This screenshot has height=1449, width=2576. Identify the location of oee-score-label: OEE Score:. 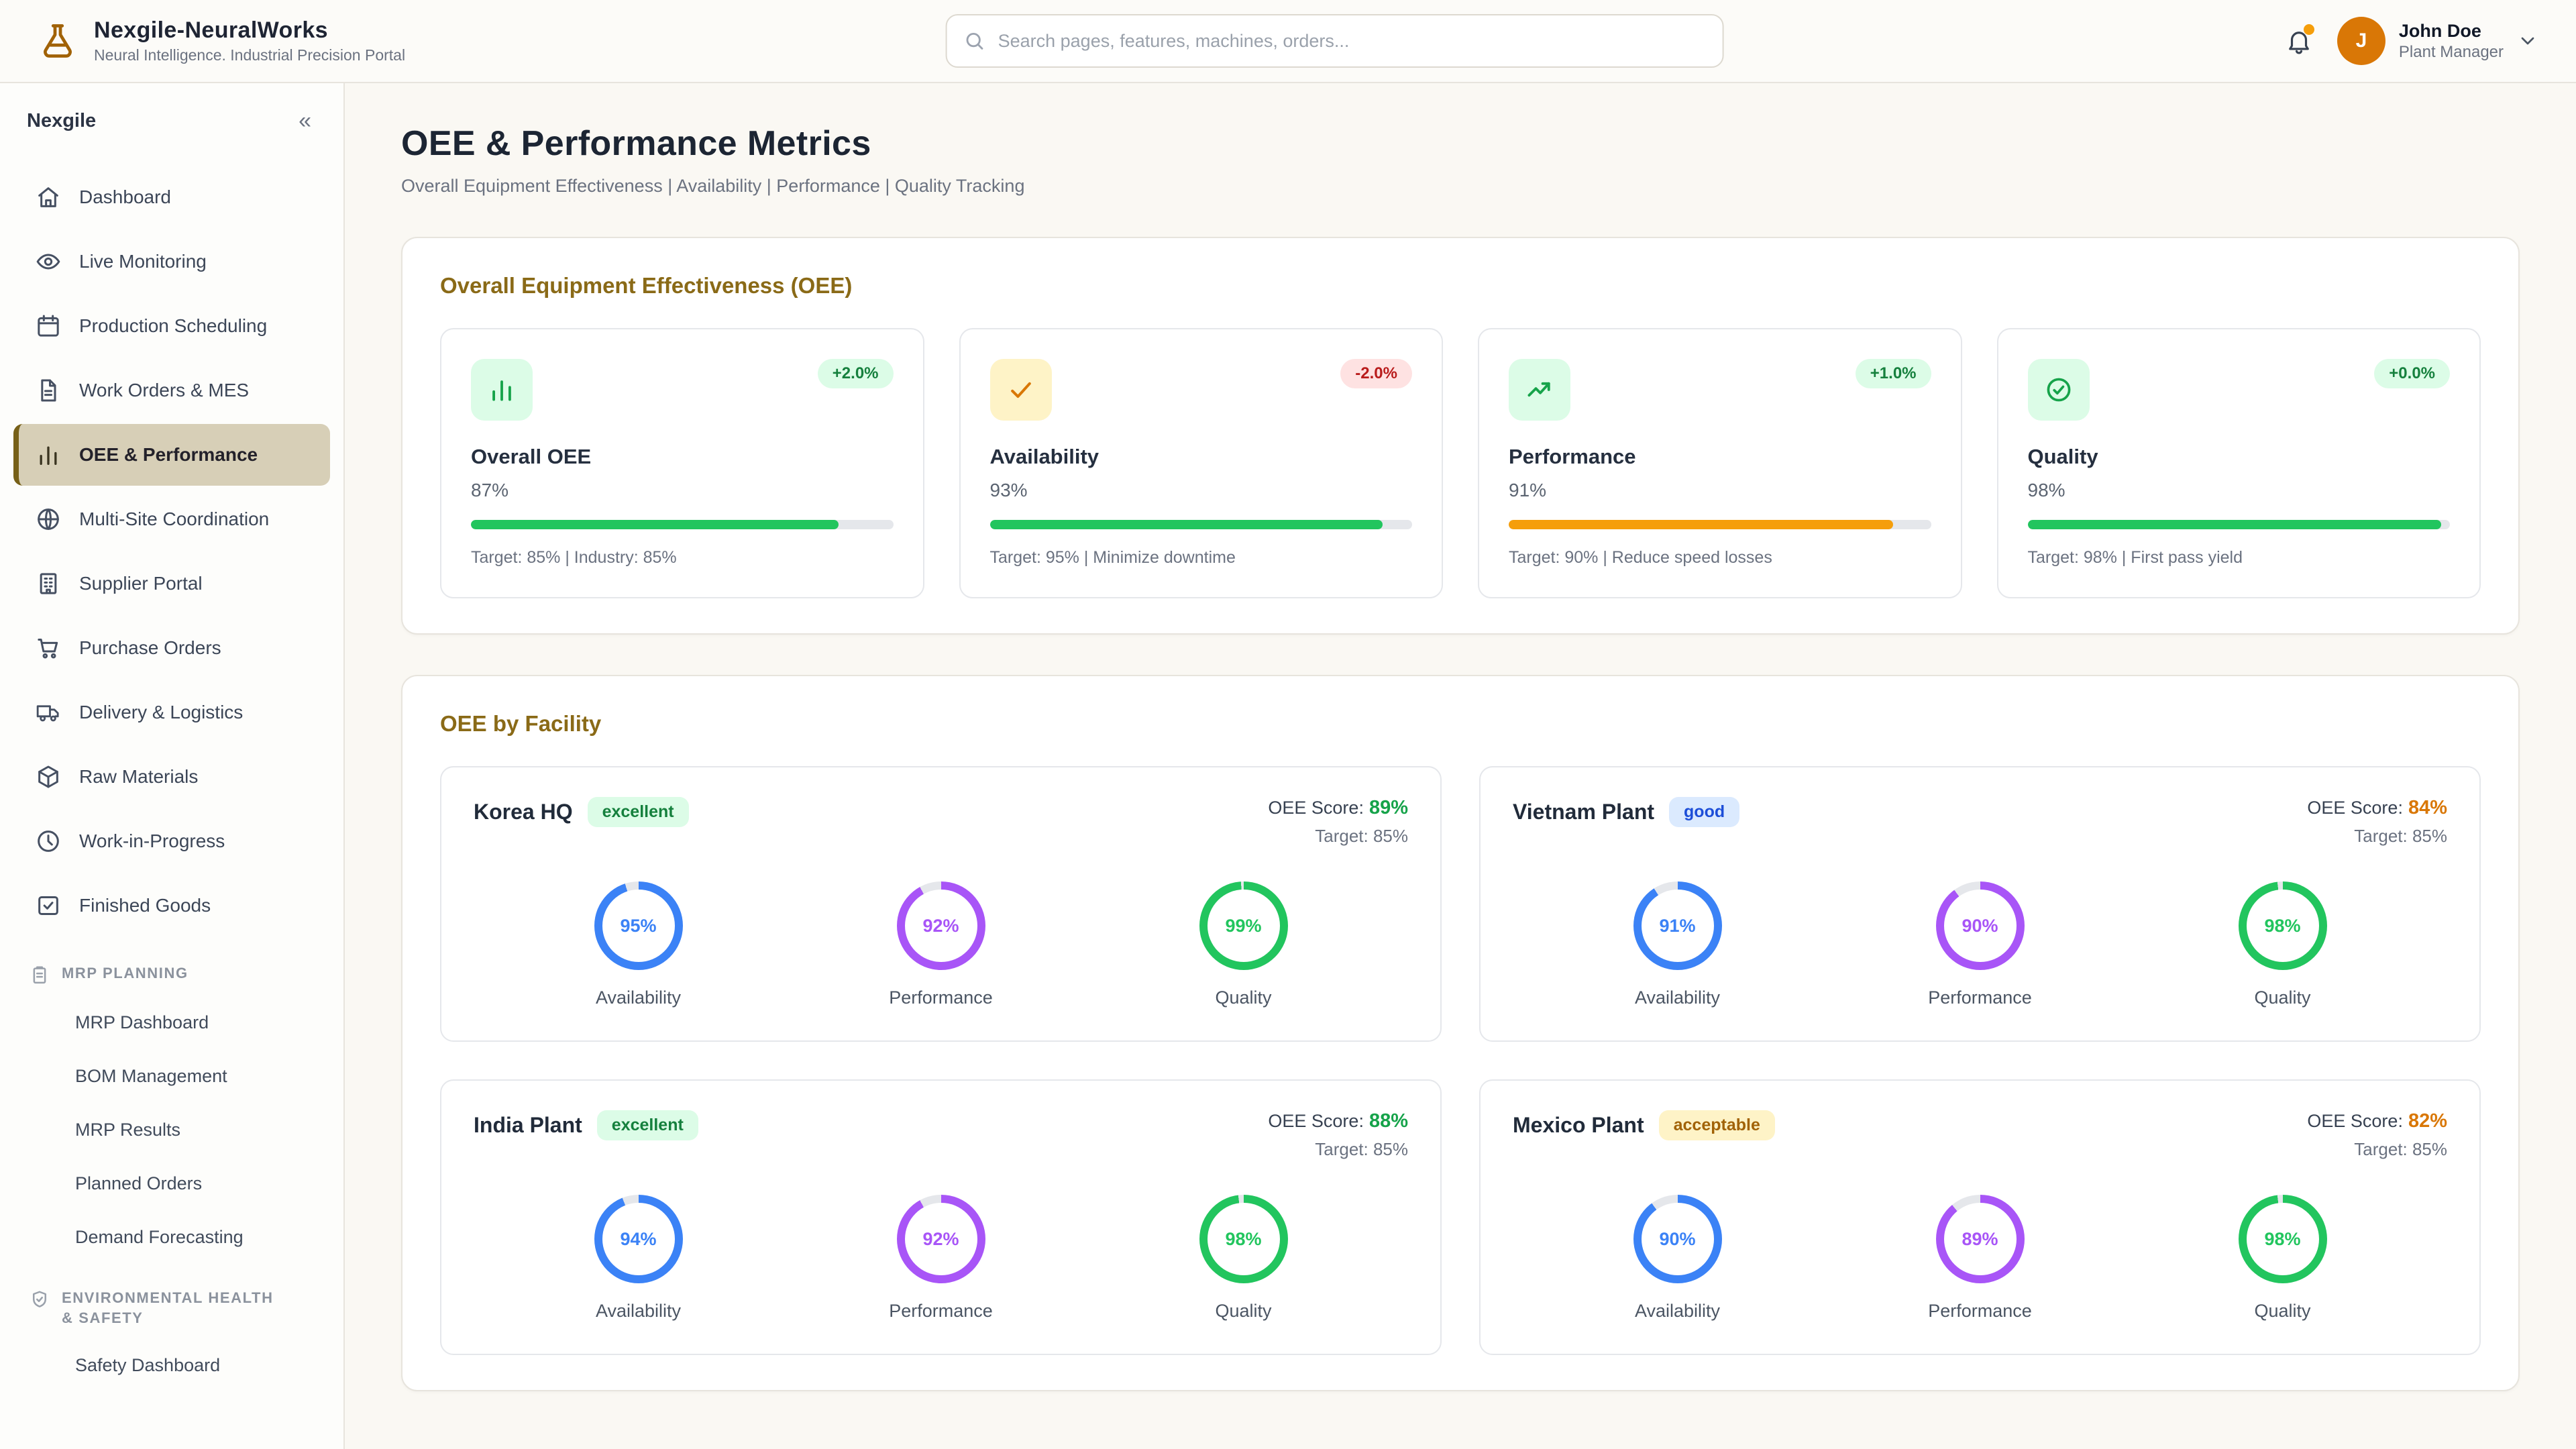
(1316, 1121).